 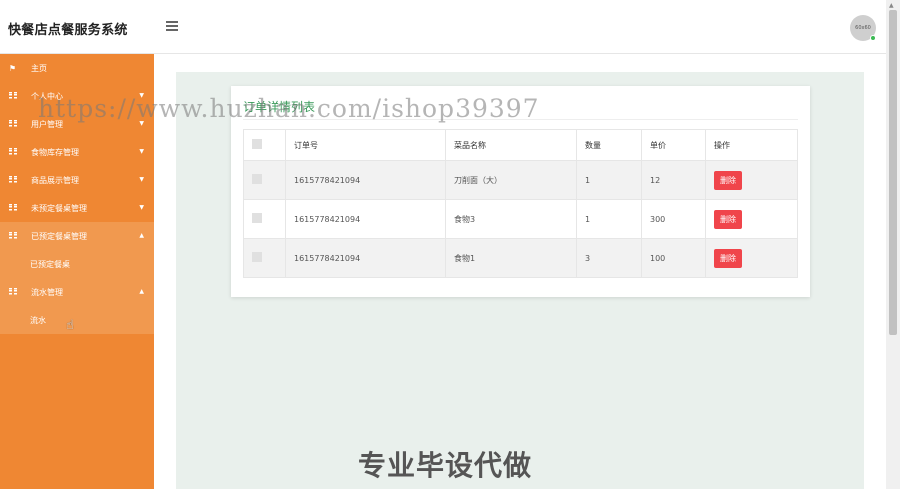 What do you see at coordinates (891, 5) in the screenshot?
I see `scroll-up-arrow-icon: ▲` at bounding box center [891, 5].